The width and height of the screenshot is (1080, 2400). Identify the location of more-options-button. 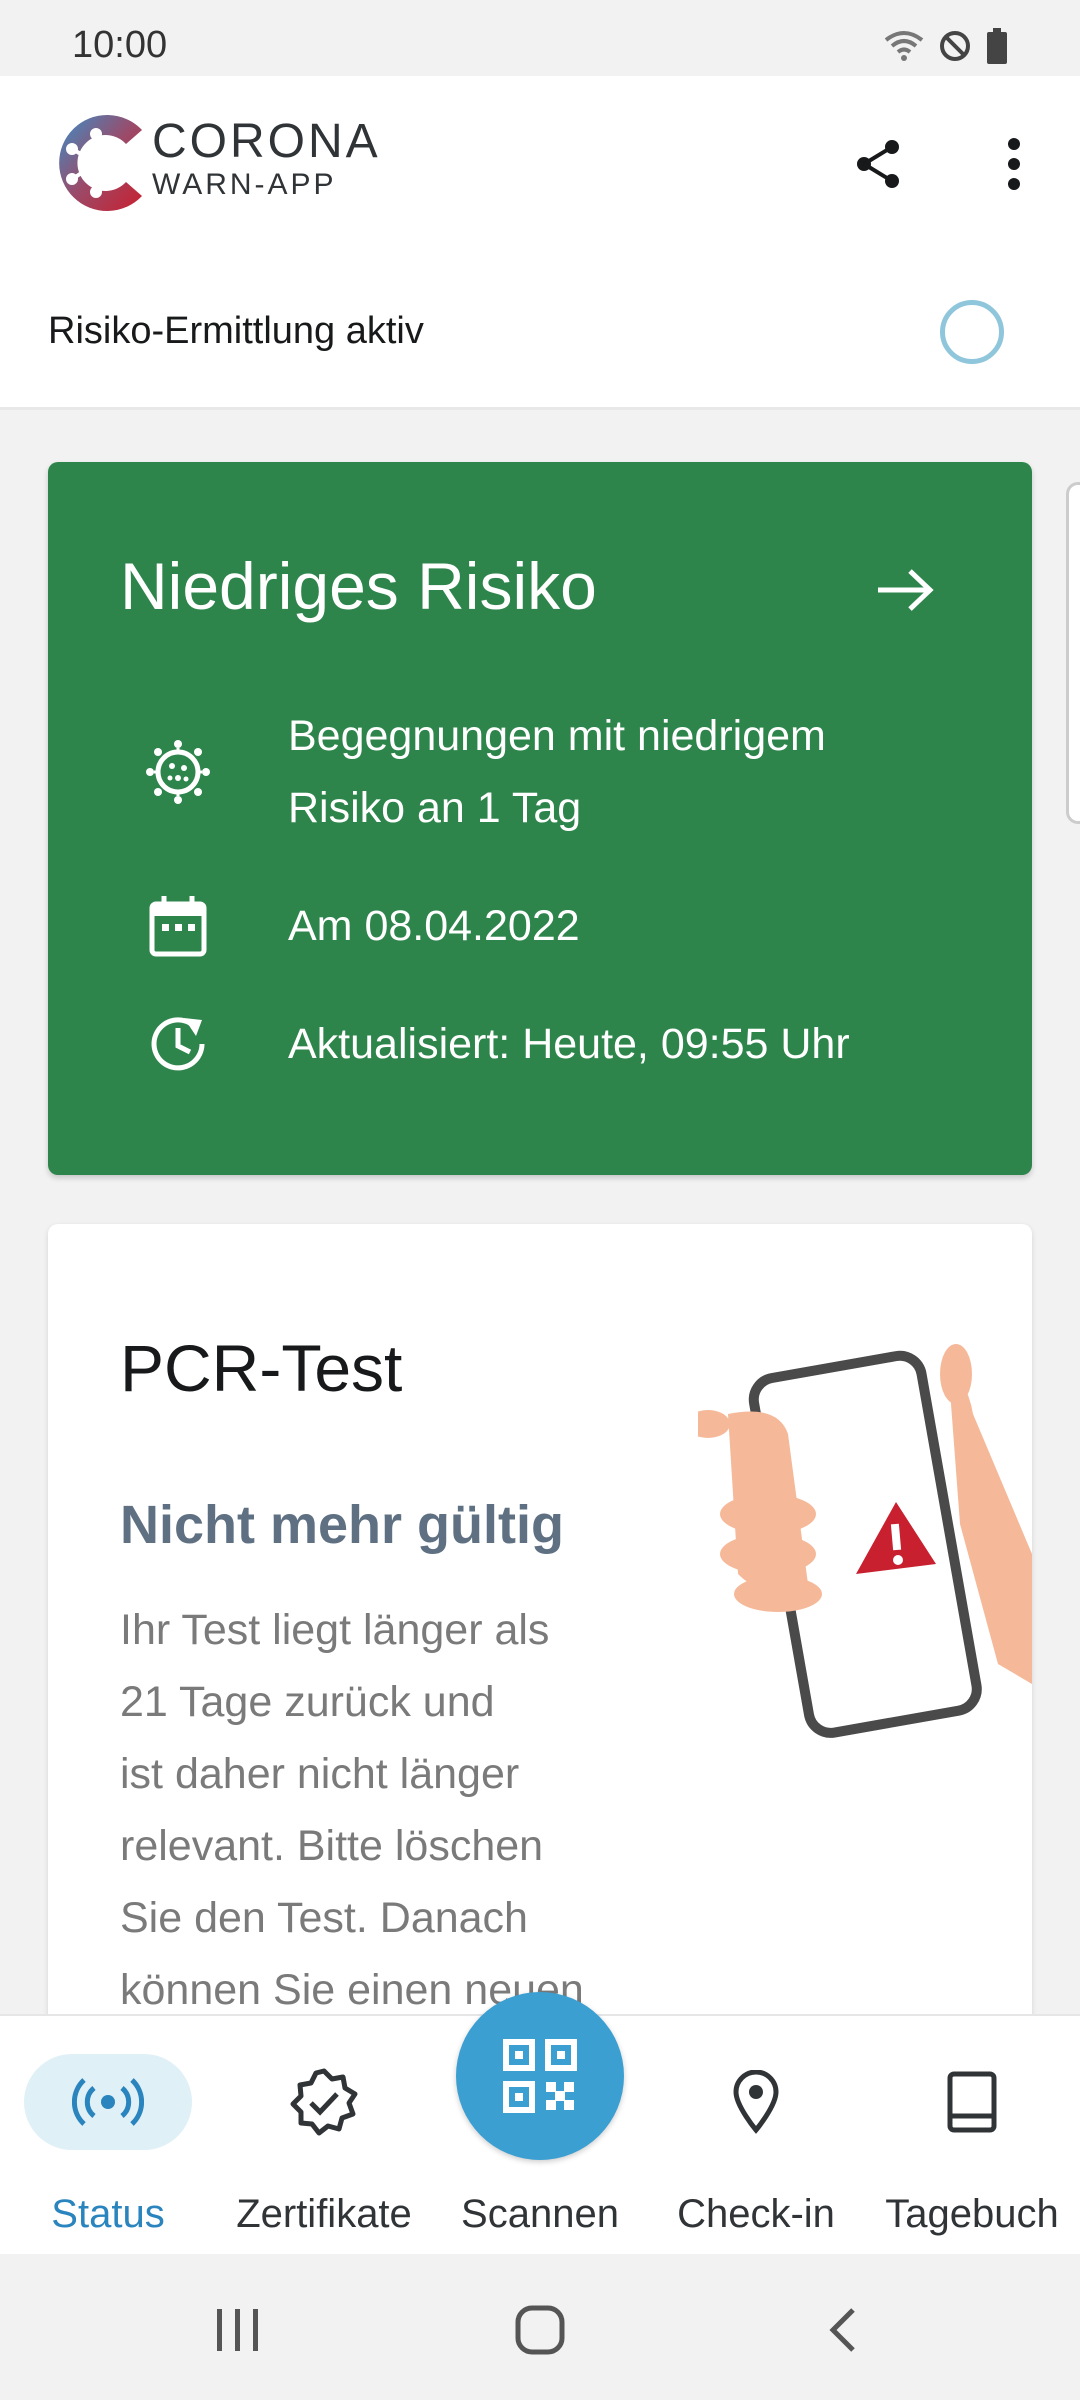
(1014, 164).